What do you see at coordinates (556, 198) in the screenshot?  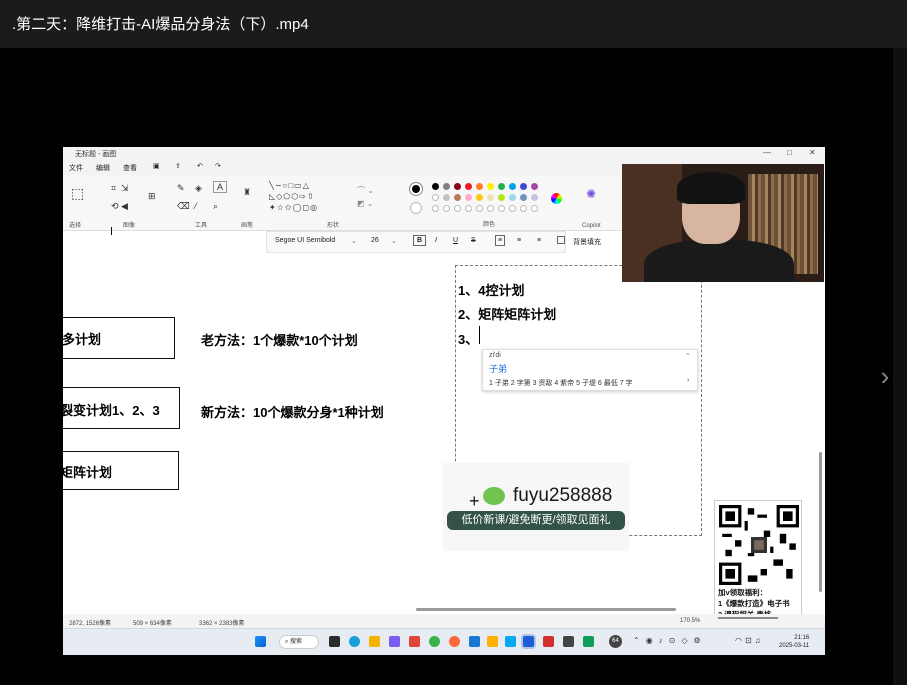 I see `edit-colors-icon` at bounding box center [556, 198].